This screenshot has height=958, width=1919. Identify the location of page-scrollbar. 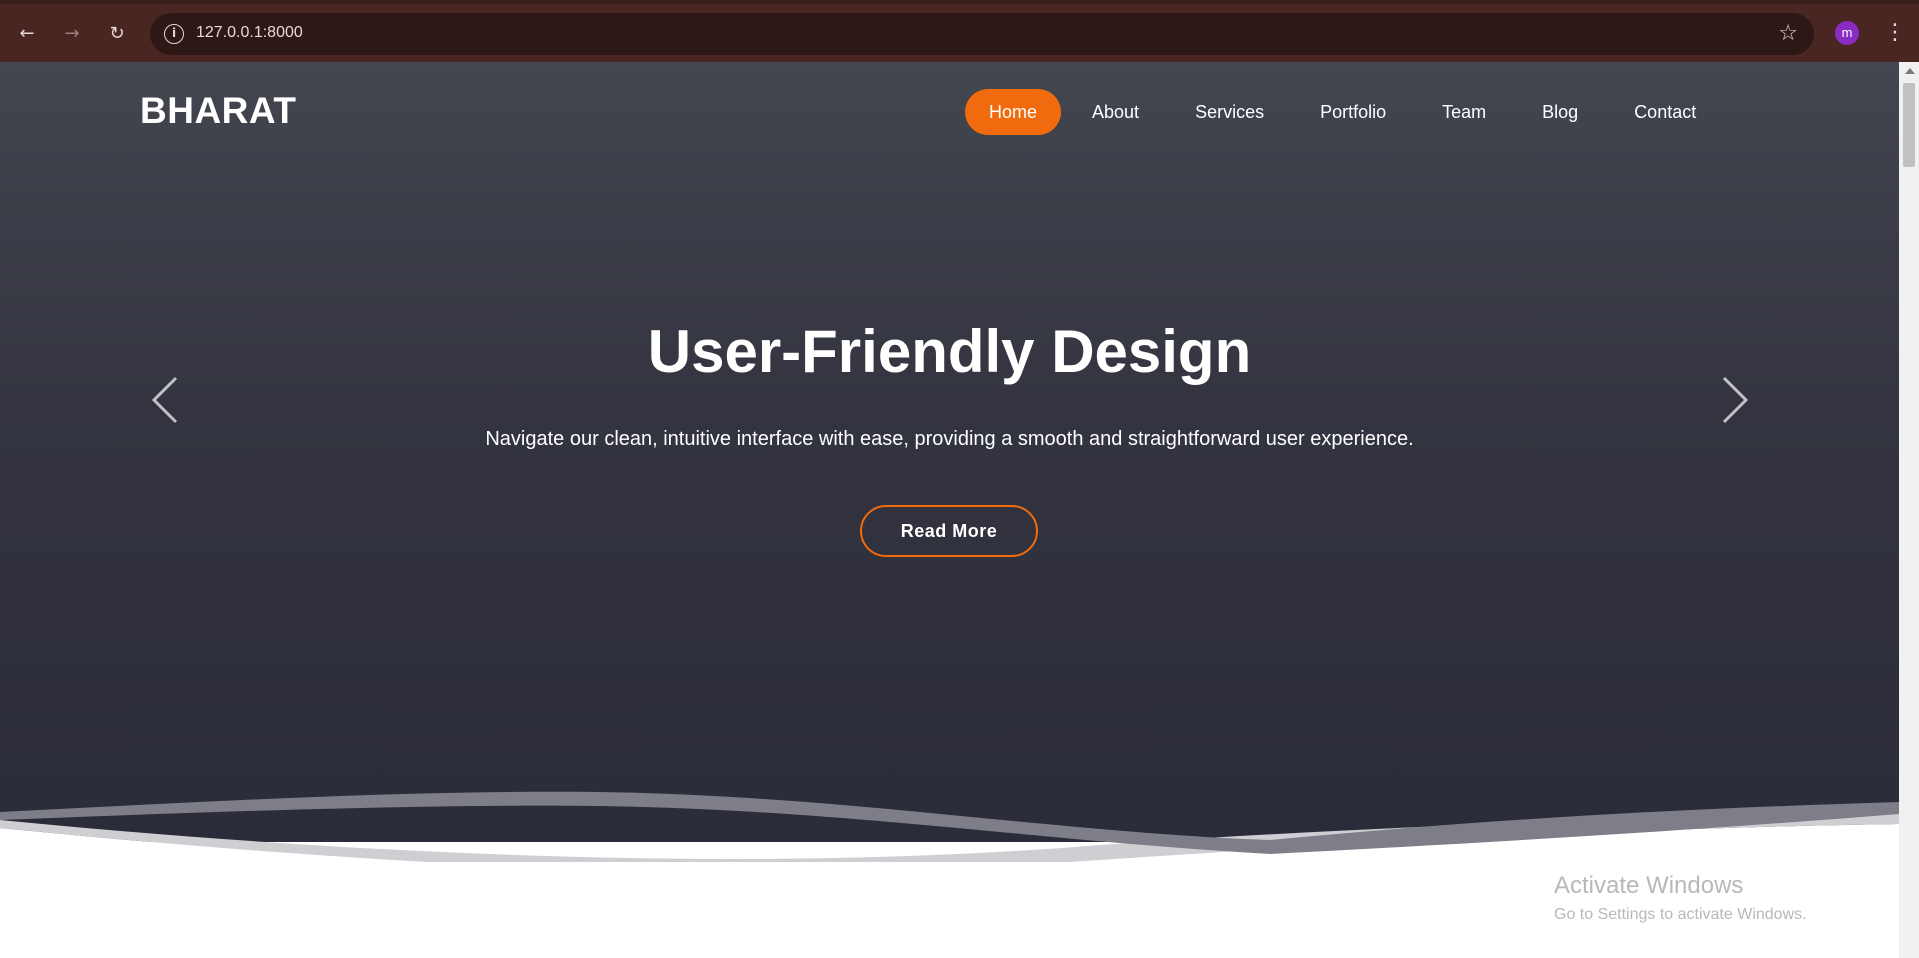
(1909, 510).